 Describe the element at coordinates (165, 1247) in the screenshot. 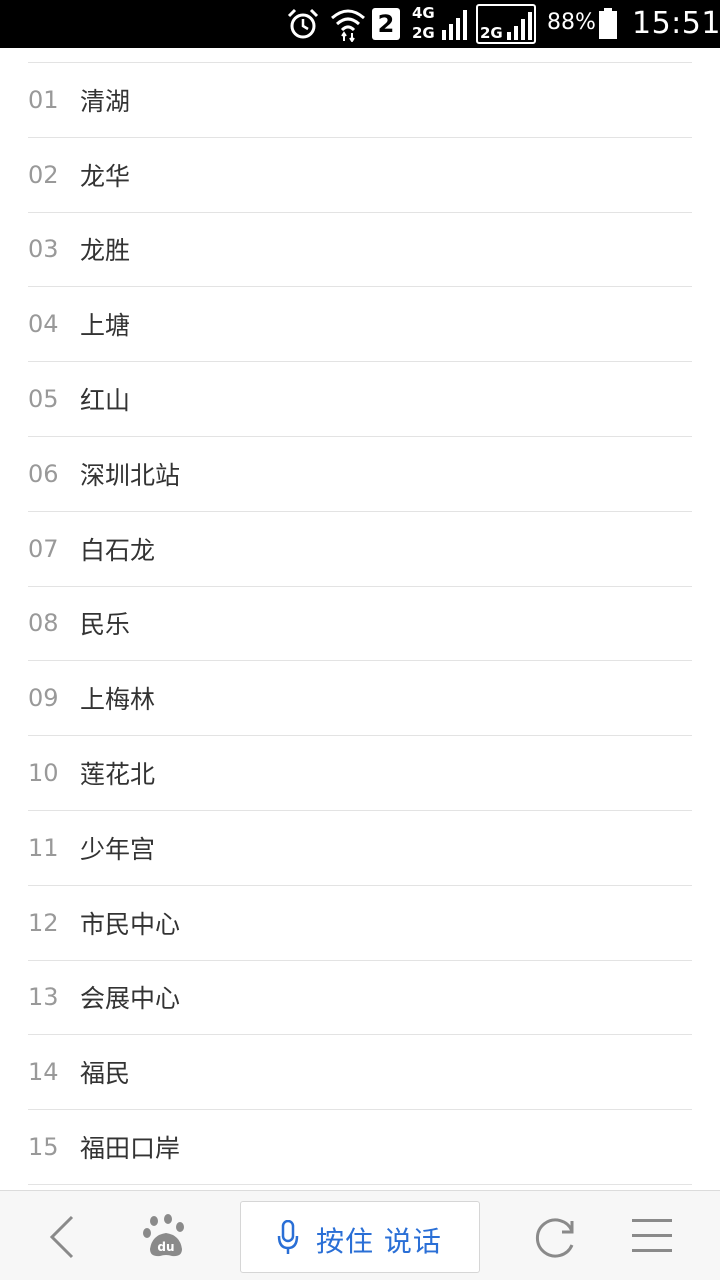

I see `svg-text: du` at that location.